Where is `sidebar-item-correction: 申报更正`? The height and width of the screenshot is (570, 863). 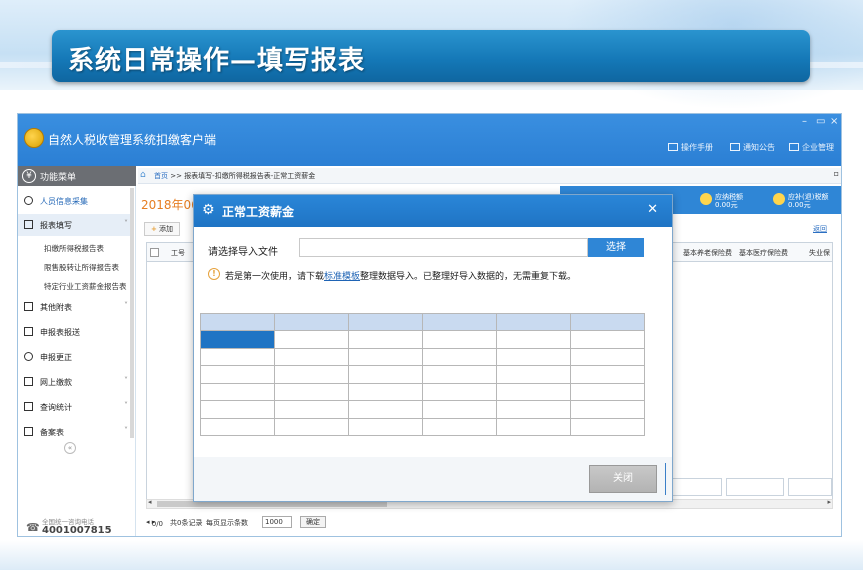 sidebar-item-correction: 申报更正 is located at coordinates (75, 357).